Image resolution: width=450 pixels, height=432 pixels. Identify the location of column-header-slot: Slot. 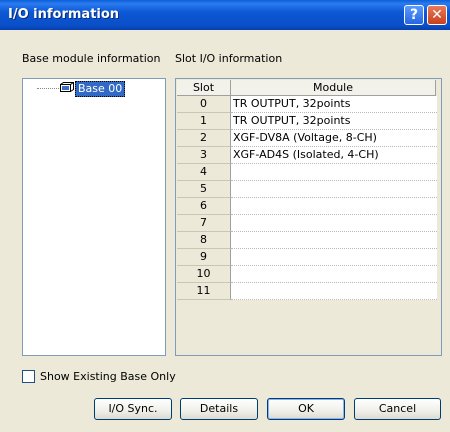
(204, 88).